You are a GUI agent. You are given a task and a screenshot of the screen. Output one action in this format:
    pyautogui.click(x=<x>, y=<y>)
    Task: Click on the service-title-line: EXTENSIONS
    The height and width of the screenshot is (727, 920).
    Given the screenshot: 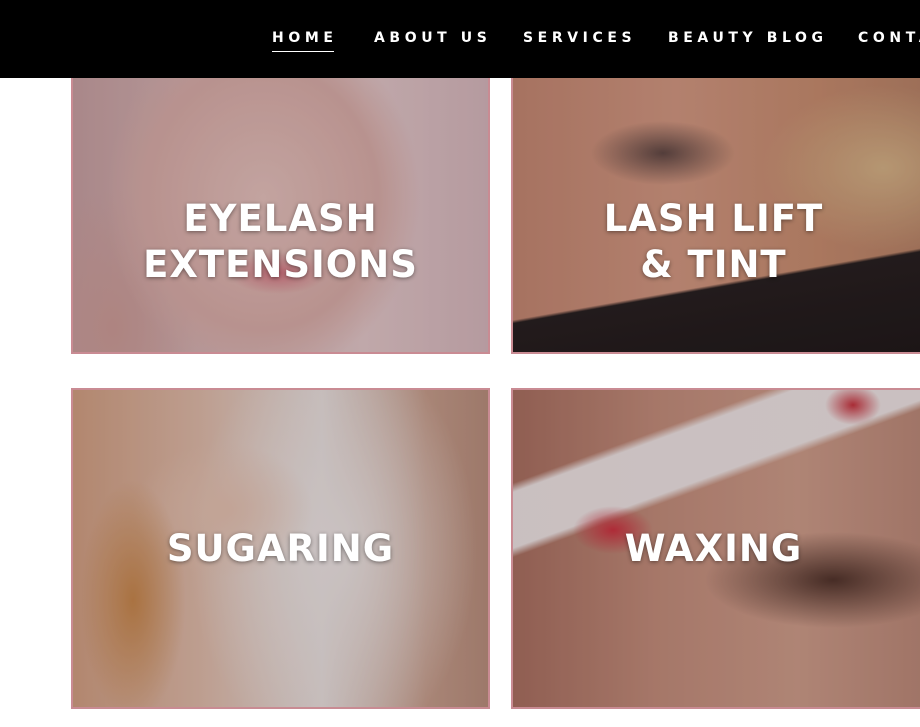 What is the action you would take?
    pyautogui.click(x=280, y=265)
    